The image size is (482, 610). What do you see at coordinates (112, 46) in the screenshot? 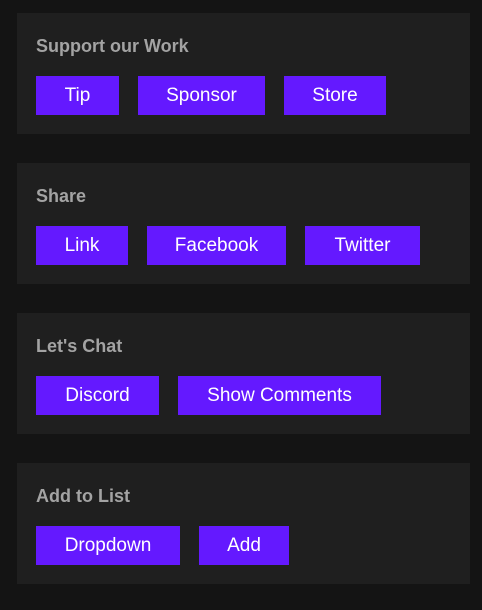
I see `support-section-title: Support our Work` at bounding box center [112, 46].